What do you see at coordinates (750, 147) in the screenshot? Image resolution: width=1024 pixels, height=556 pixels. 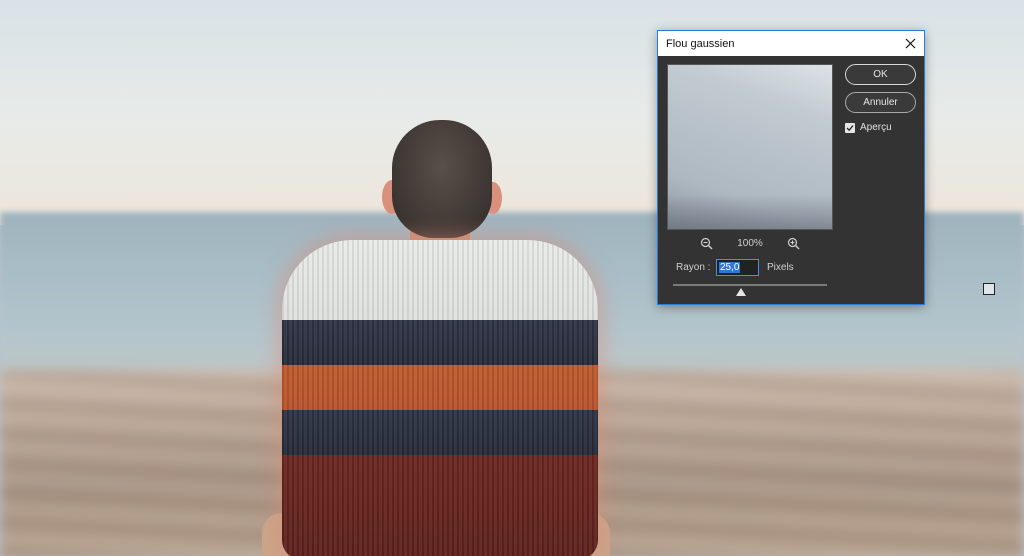 I see `blur-preview-window` at bounding box center [750, 147].